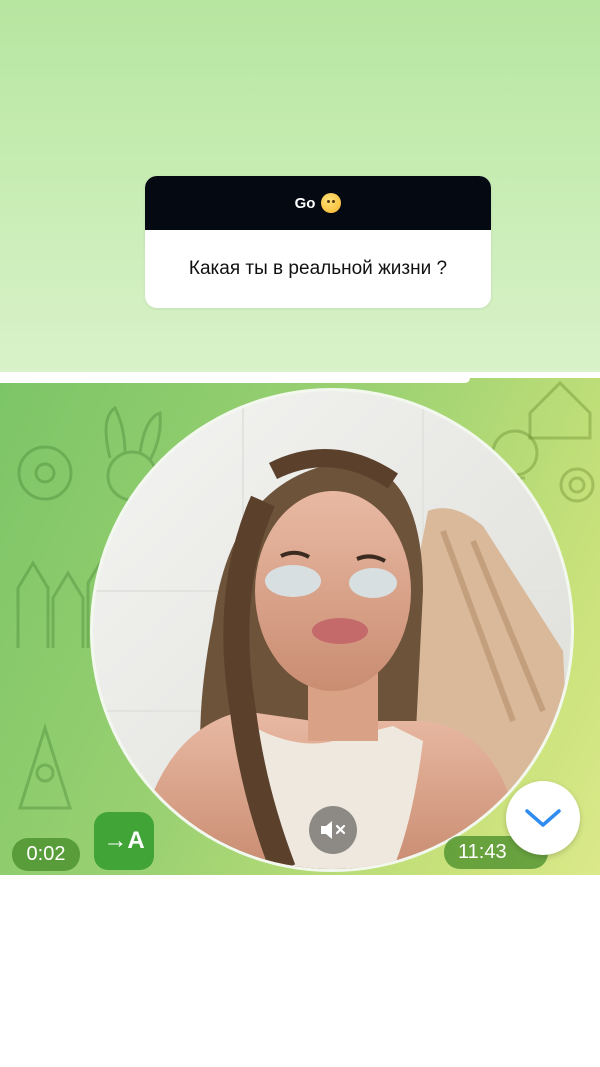  What do you see at coordinates (318, 268) in the screenshot?
I see `question-text: Какая ты в реальной жизни ?` at bounding box center [318, 268].